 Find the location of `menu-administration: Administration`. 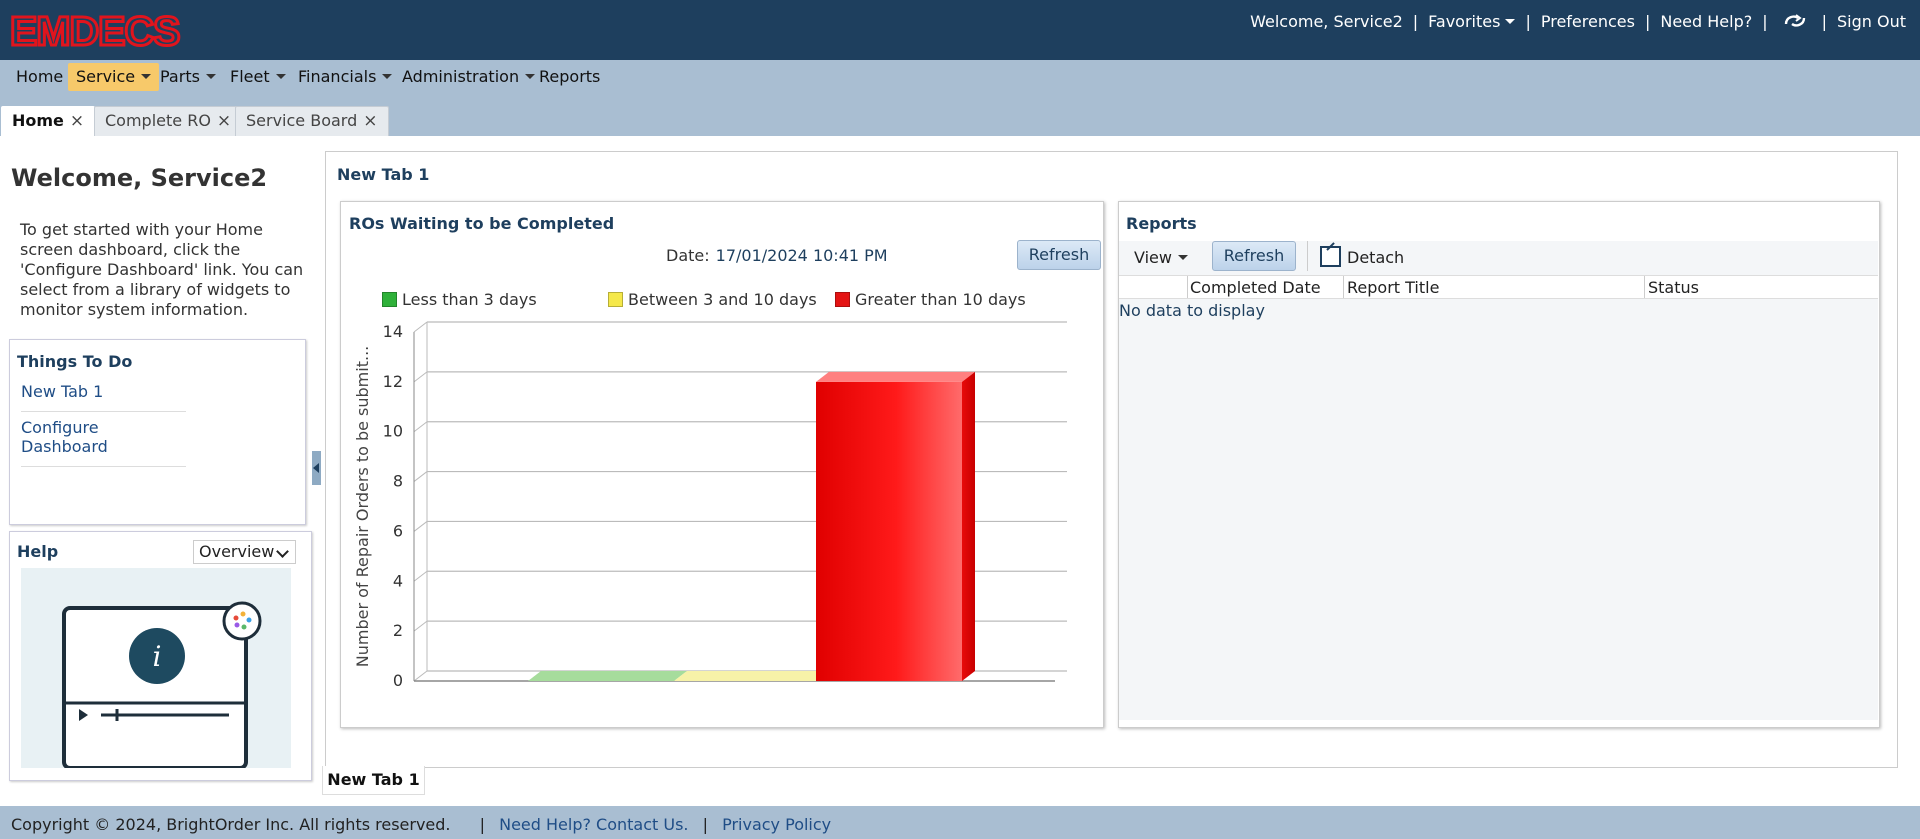

menu-administration: Administration is located at coordinates (468, 77).